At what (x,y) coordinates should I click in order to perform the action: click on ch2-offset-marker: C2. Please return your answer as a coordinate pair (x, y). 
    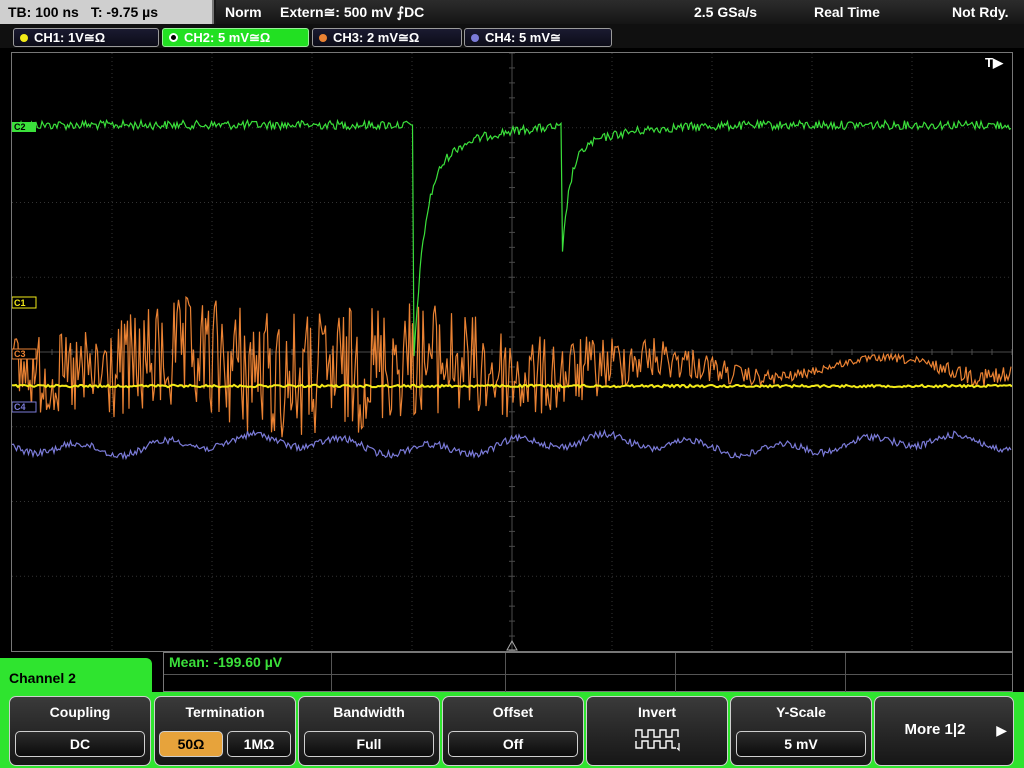
    Looking at the image, I should click on (24, 127).